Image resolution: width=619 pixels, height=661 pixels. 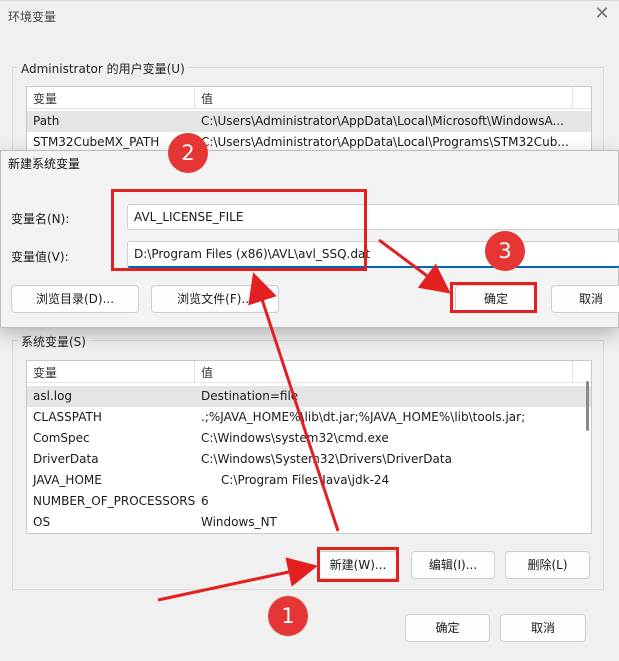 I want to click on step-badge-2: 2, so click(x=188, y=153).